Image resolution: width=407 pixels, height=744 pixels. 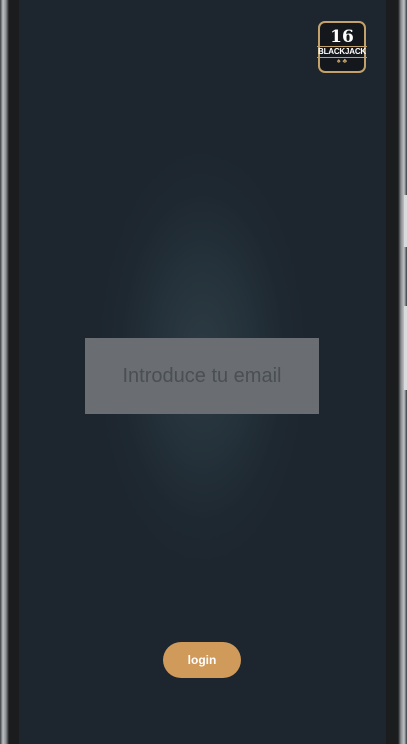 What do you see at coordinates (202, 660) in the screenshot?
I see `login-button: login` at bounding box center [202, 660].